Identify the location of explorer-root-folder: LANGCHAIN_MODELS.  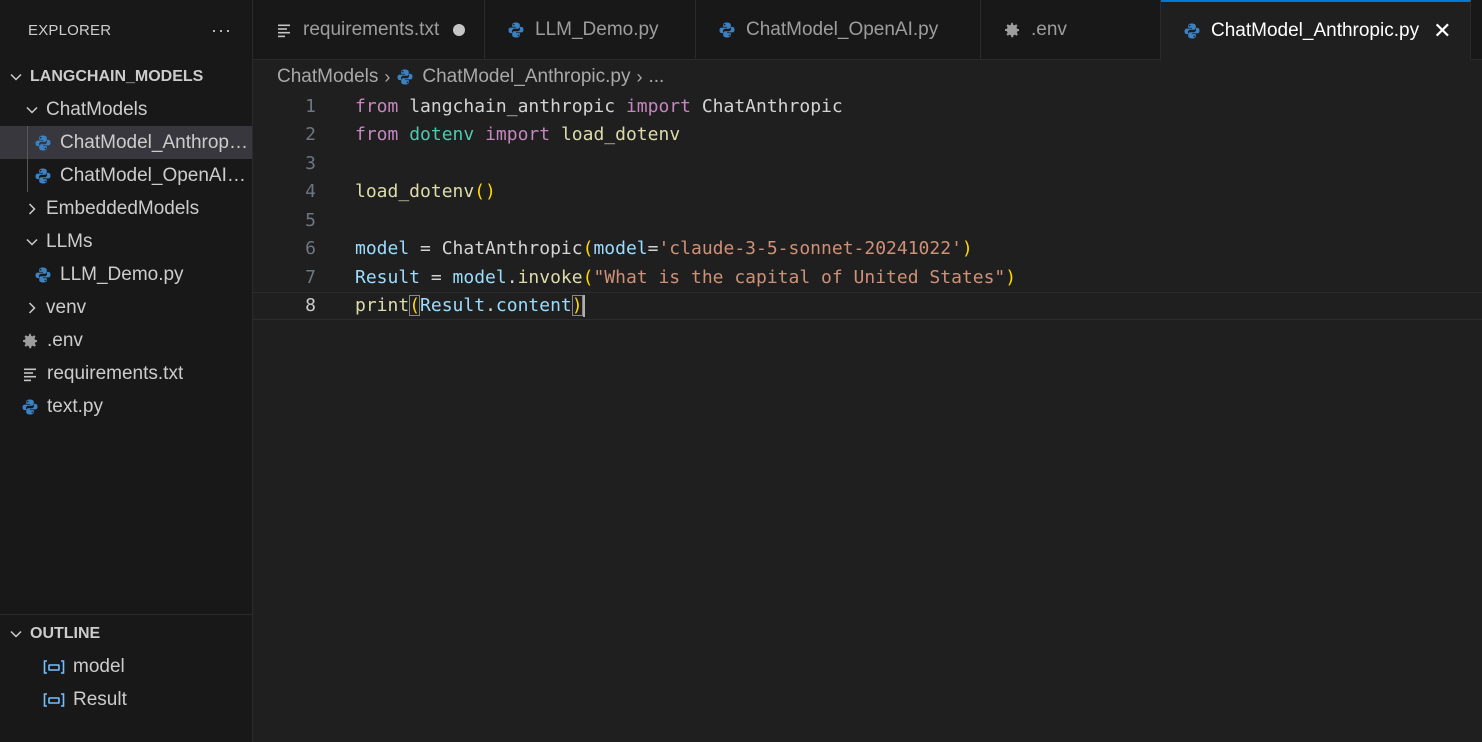
(126, 76).